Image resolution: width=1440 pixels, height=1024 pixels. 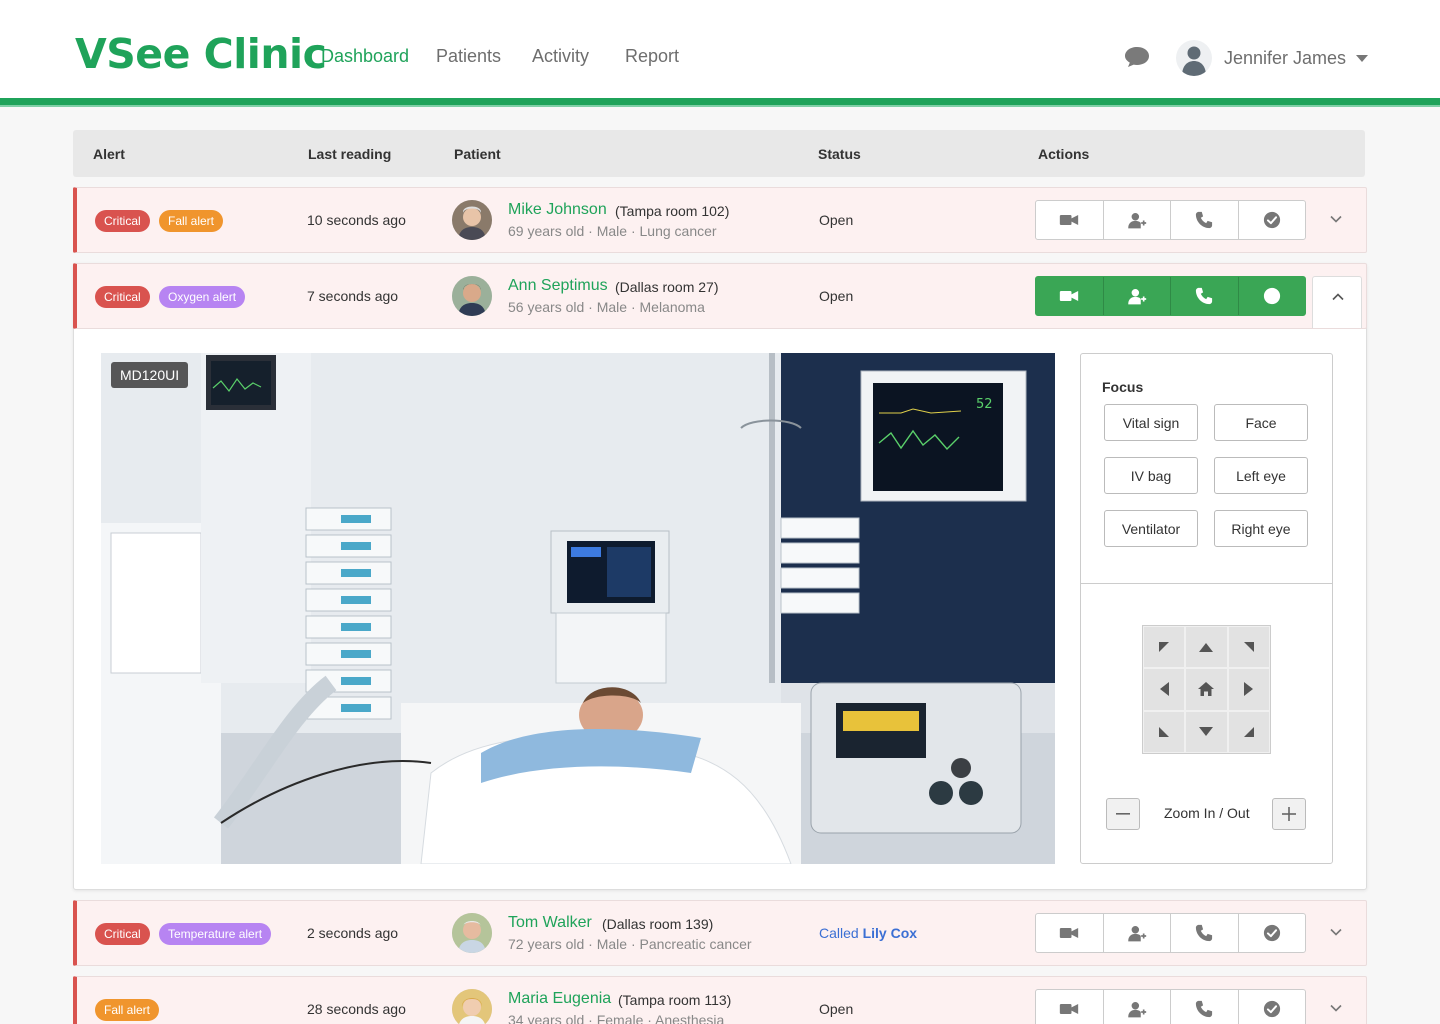 What do you see at coordinates (1248, 731) in the screenshot?
I see `pan-down-right-button` at bounding box center [1248, 731].